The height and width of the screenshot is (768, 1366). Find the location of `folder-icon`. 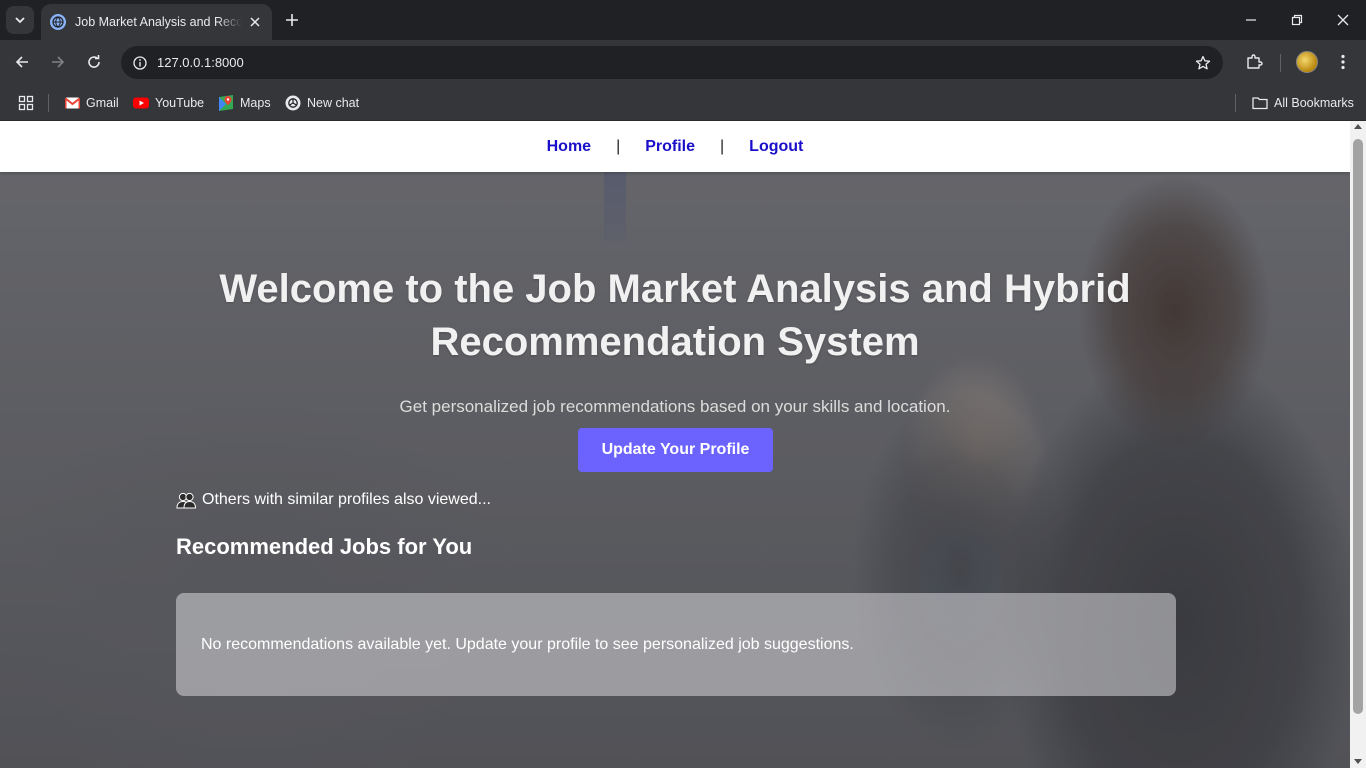

folder-icon is located at coordinates (1260, 103).